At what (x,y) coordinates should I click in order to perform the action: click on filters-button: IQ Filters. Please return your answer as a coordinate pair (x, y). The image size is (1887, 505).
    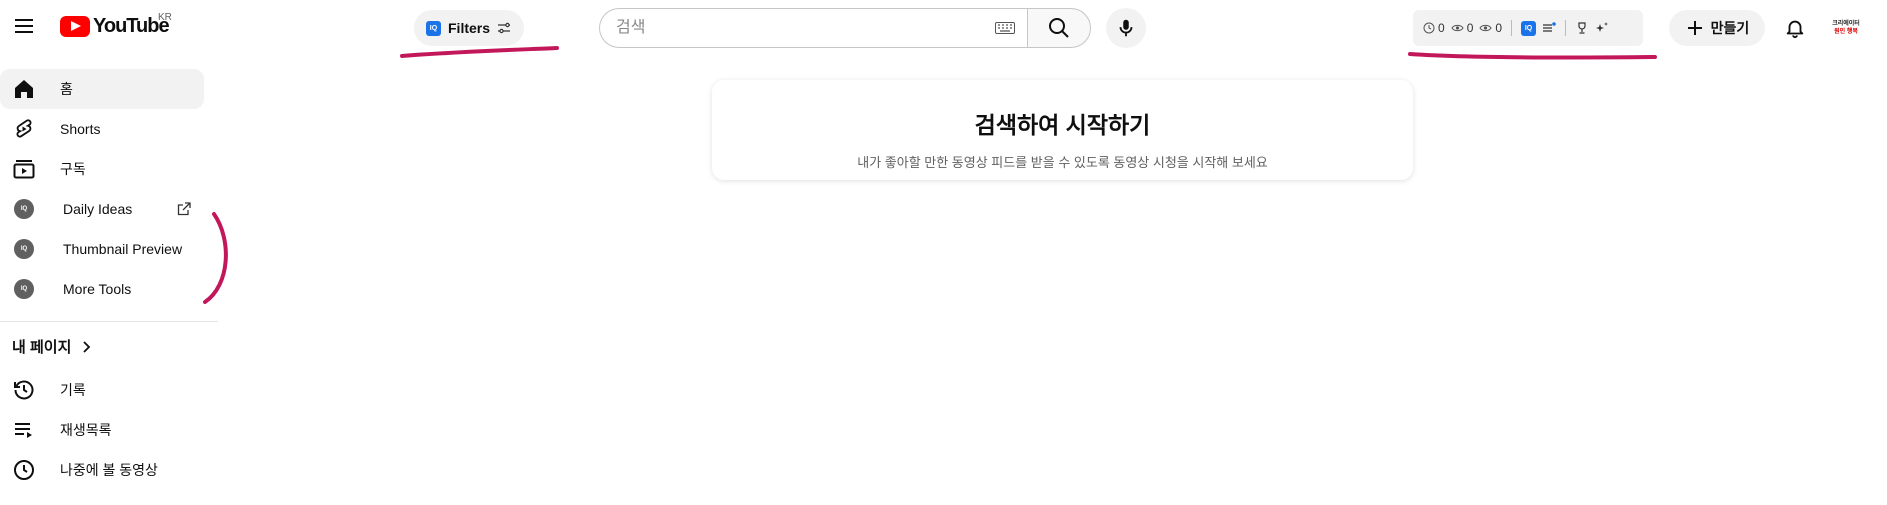
    Looking at the image, I should click on (469, 28).